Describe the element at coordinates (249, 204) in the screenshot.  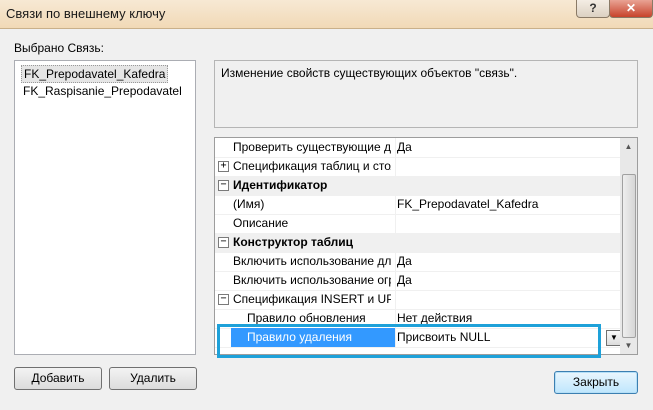
I see `property-name: (Имя)` at that location.